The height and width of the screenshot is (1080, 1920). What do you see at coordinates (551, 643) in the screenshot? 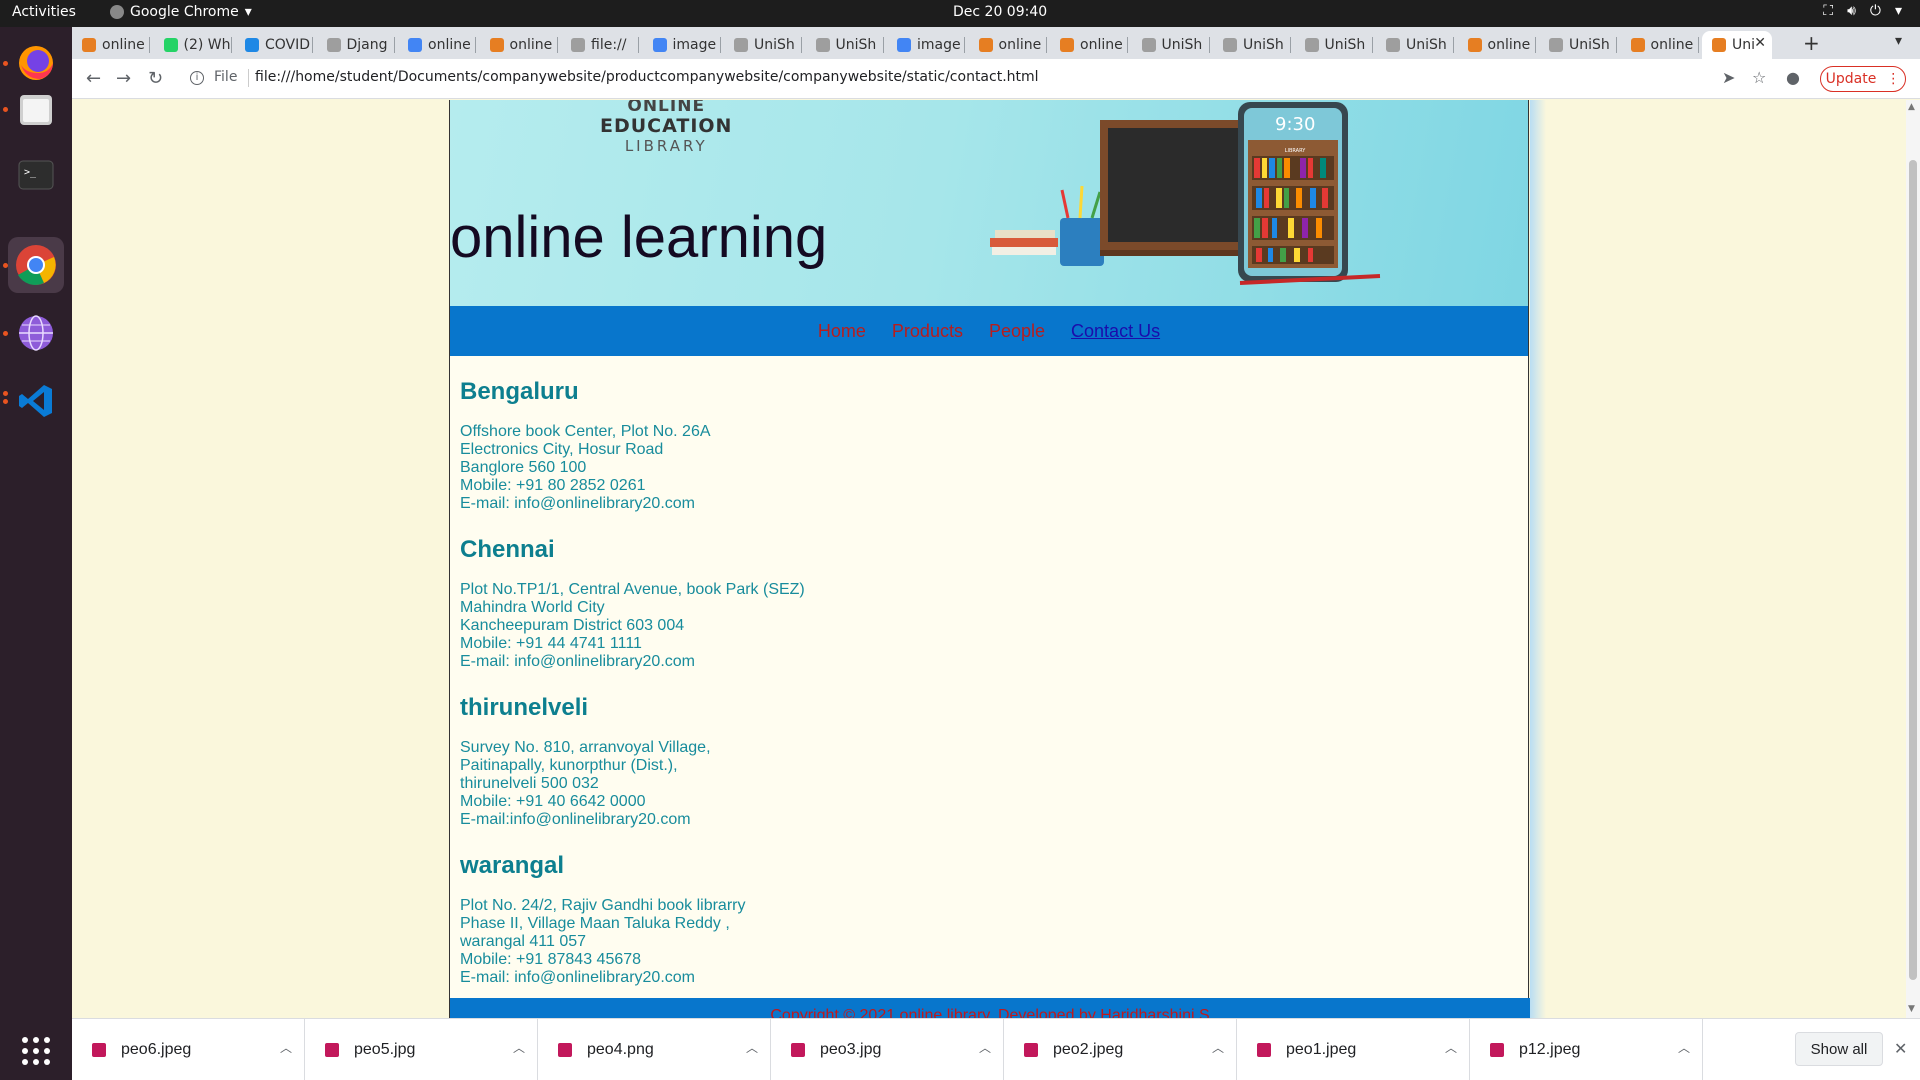
I see `address-line: Mobile: +91 44 4741 1111` at bounding box center [551, 643].